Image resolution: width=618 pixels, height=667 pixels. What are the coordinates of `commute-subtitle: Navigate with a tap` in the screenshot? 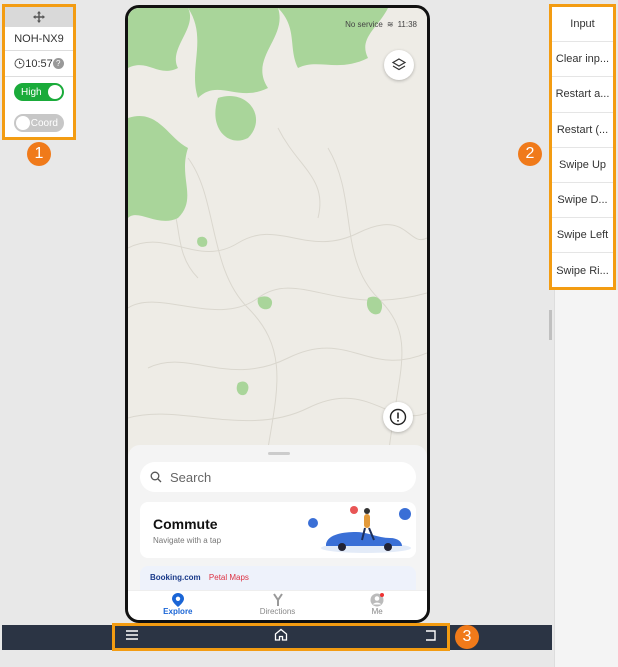 It's located at (187, 540).